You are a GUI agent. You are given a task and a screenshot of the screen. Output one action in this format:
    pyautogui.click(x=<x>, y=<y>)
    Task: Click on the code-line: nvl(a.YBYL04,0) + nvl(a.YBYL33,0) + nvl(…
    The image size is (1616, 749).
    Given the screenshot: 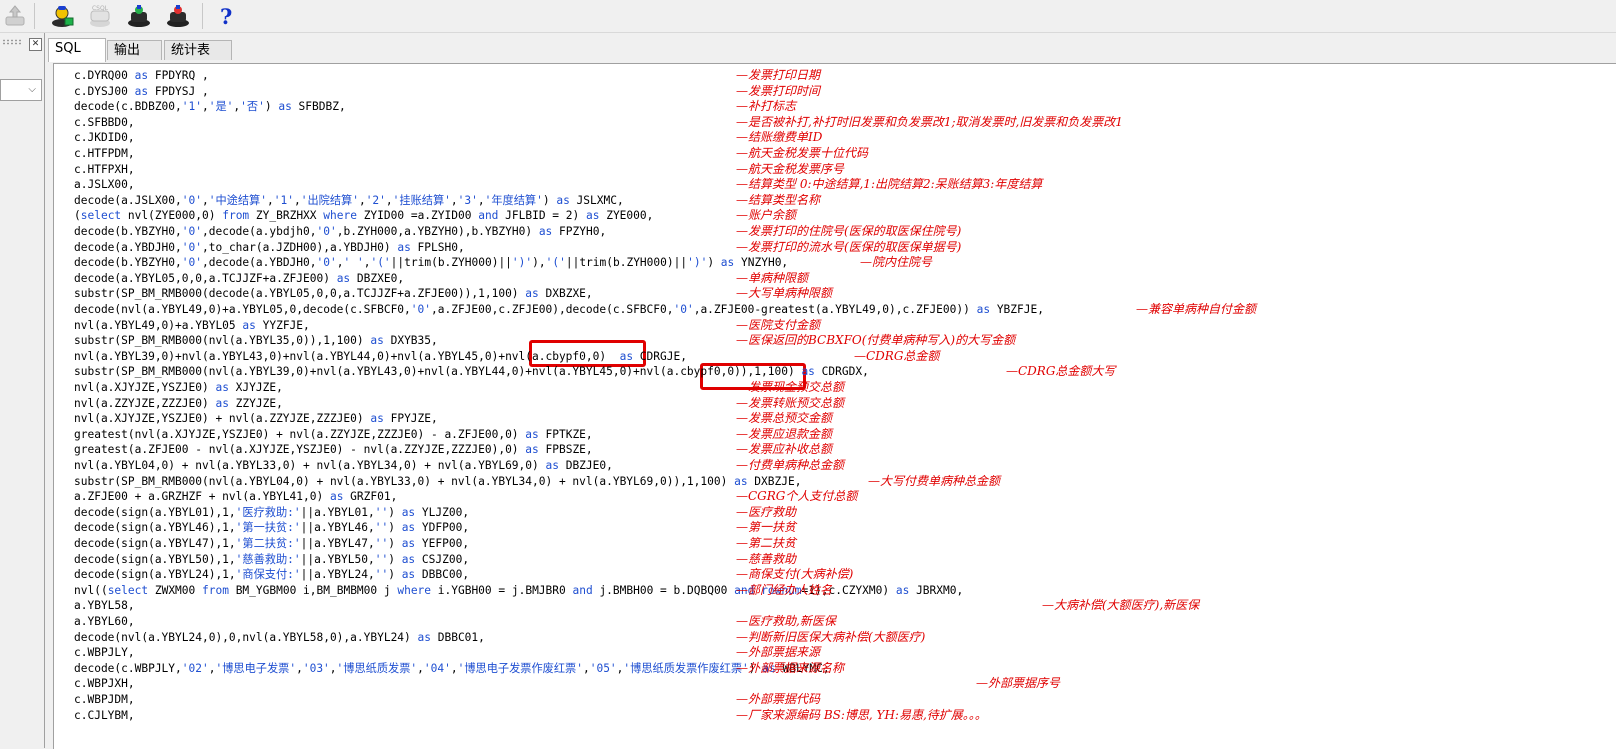 What is the action you would take?
    pyautogui.click(x=343, y=466)
    